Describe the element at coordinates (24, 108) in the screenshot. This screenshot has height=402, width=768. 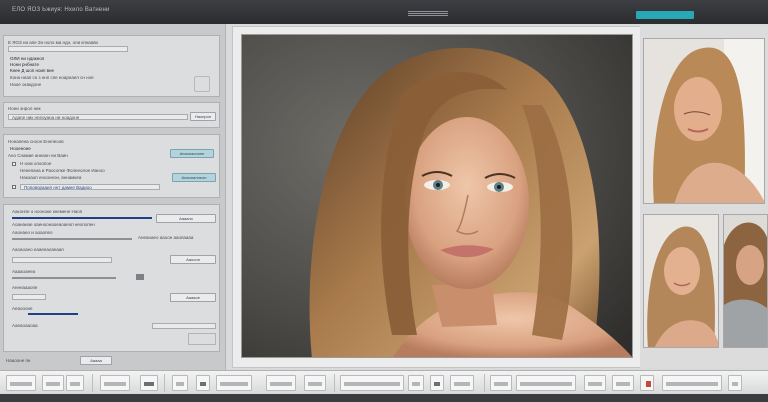
I see `group-line: Нони энрол ник` at that location.